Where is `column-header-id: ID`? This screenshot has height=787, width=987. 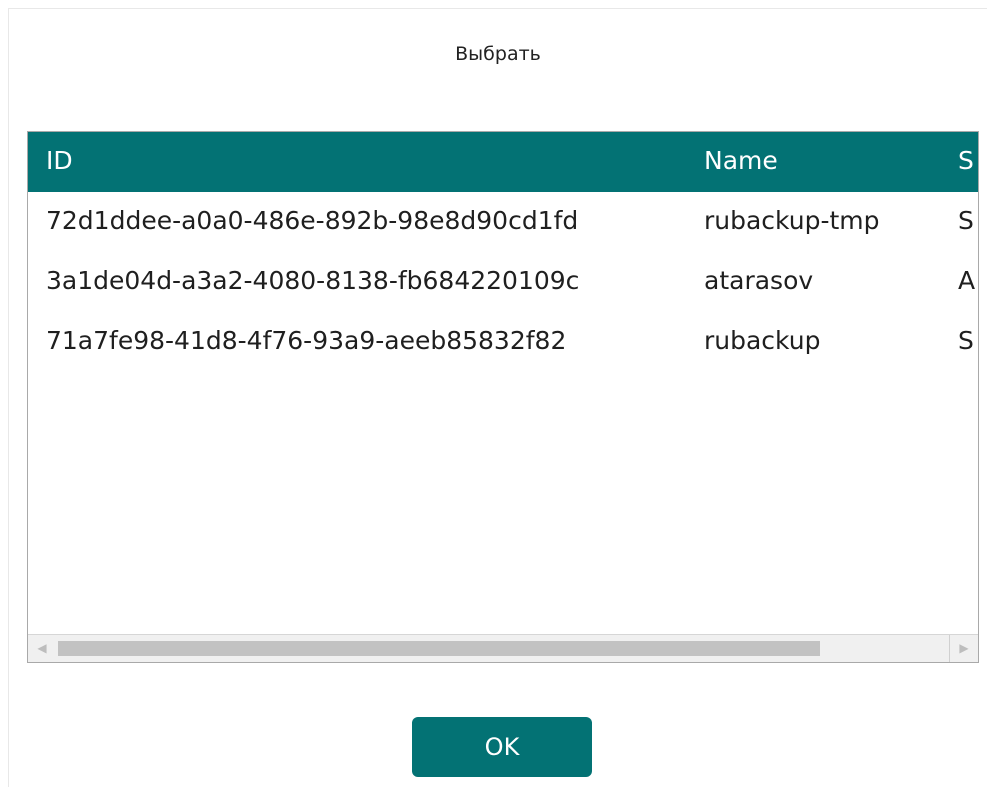
column-header-id: ID is located at coordinates (59, 160).